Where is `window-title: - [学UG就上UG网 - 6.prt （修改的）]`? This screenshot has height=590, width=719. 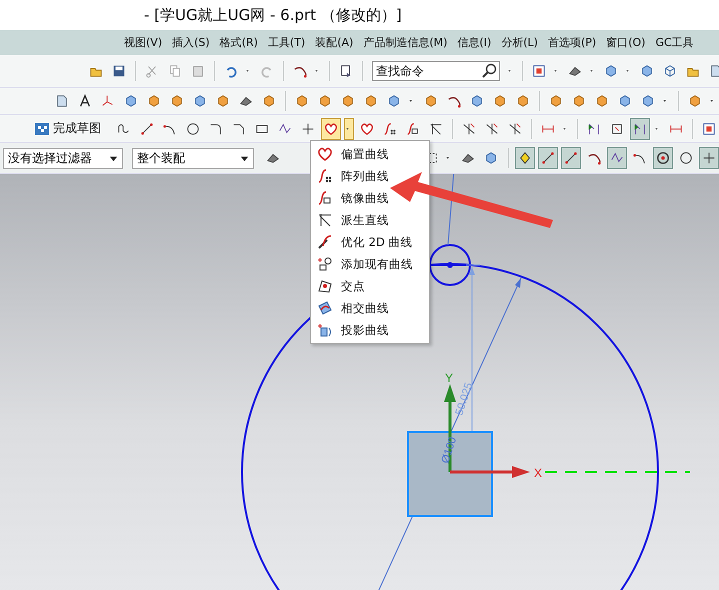
window-title: - [学UG就上UG网 - 6.prt （修改的）] is located at coordinates (273, 15).